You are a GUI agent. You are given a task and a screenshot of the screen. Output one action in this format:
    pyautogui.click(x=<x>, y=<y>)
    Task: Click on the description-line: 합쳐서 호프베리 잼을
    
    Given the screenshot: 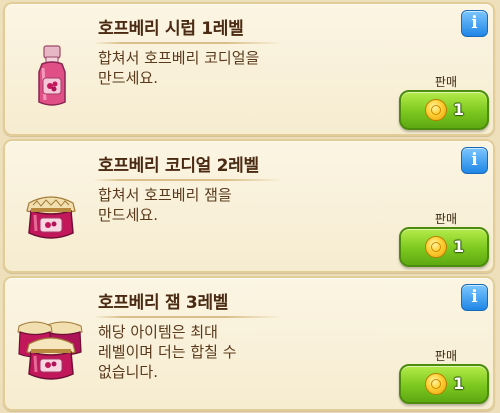 What is the action you would take?
    pyautogui.click(x=165, y=195)
    